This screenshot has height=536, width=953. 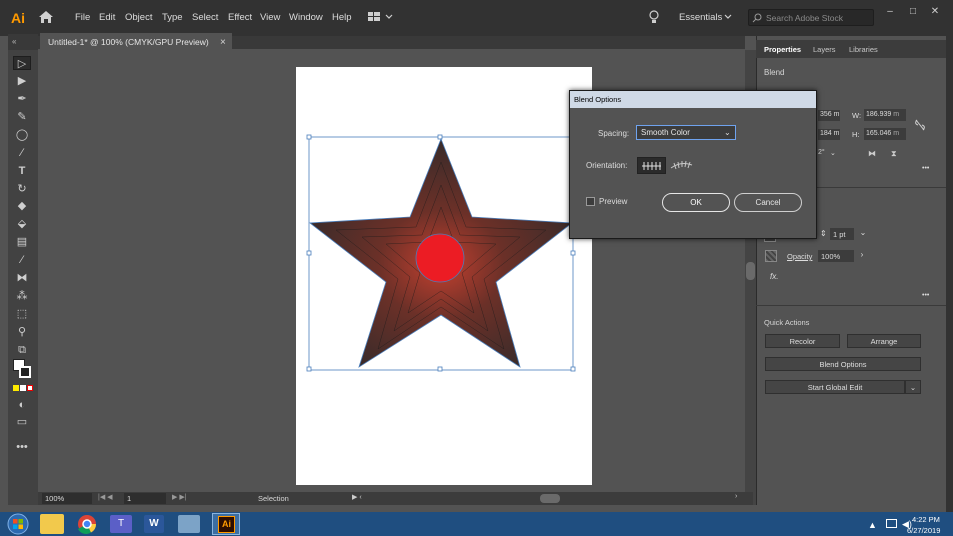 What do you see at coordinates (381, 17) in the screenshot?
I see `arrange-documents-icon` at bounding box center [381, 17].